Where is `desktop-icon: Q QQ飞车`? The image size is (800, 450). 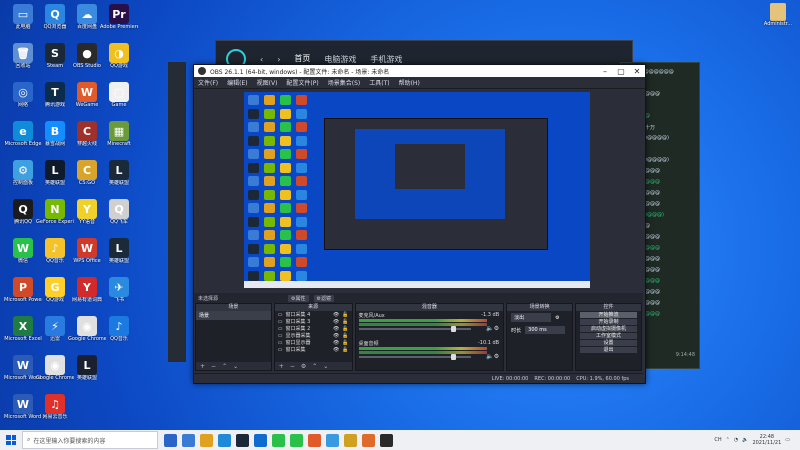 desktop-icon: Q QQ飞车 is located at coordinates (119, 216).